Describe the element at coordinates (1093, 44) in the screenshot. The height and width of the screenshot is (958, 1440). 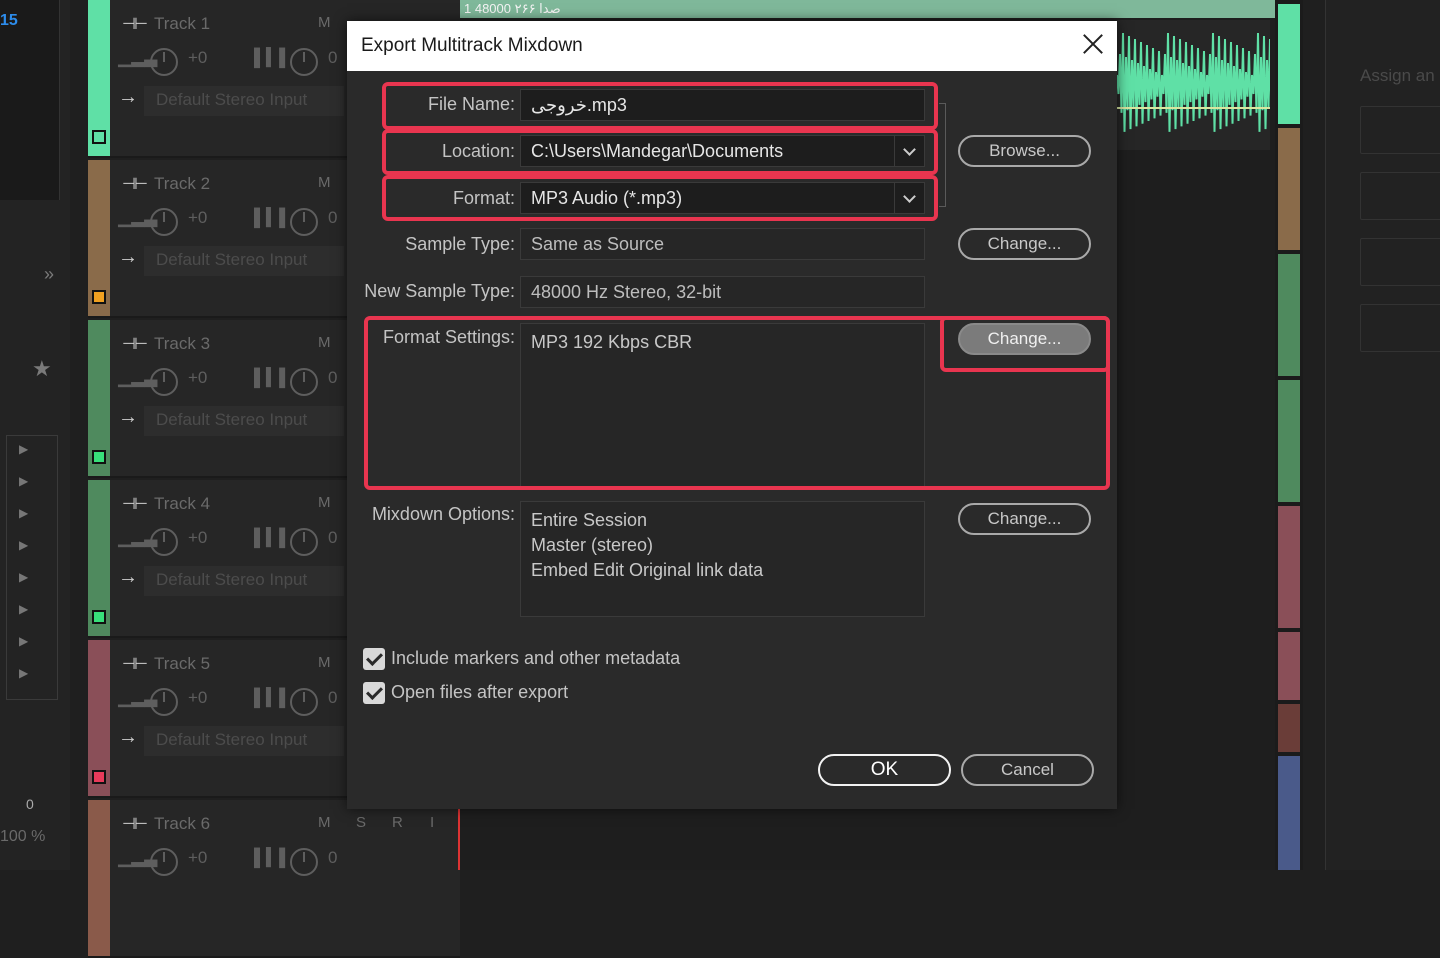
I see `close-icon` at that location.